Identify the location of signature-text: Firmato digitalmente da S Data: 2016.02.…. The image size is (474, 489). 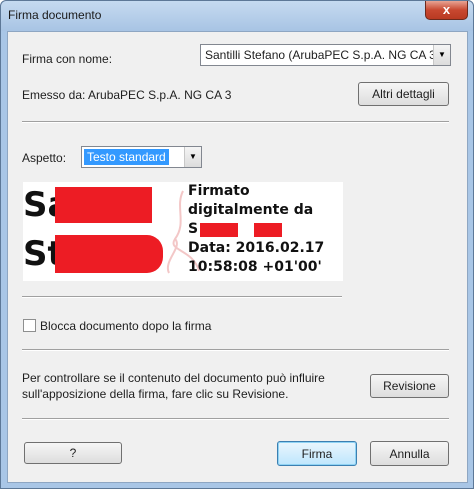
(256, 229).